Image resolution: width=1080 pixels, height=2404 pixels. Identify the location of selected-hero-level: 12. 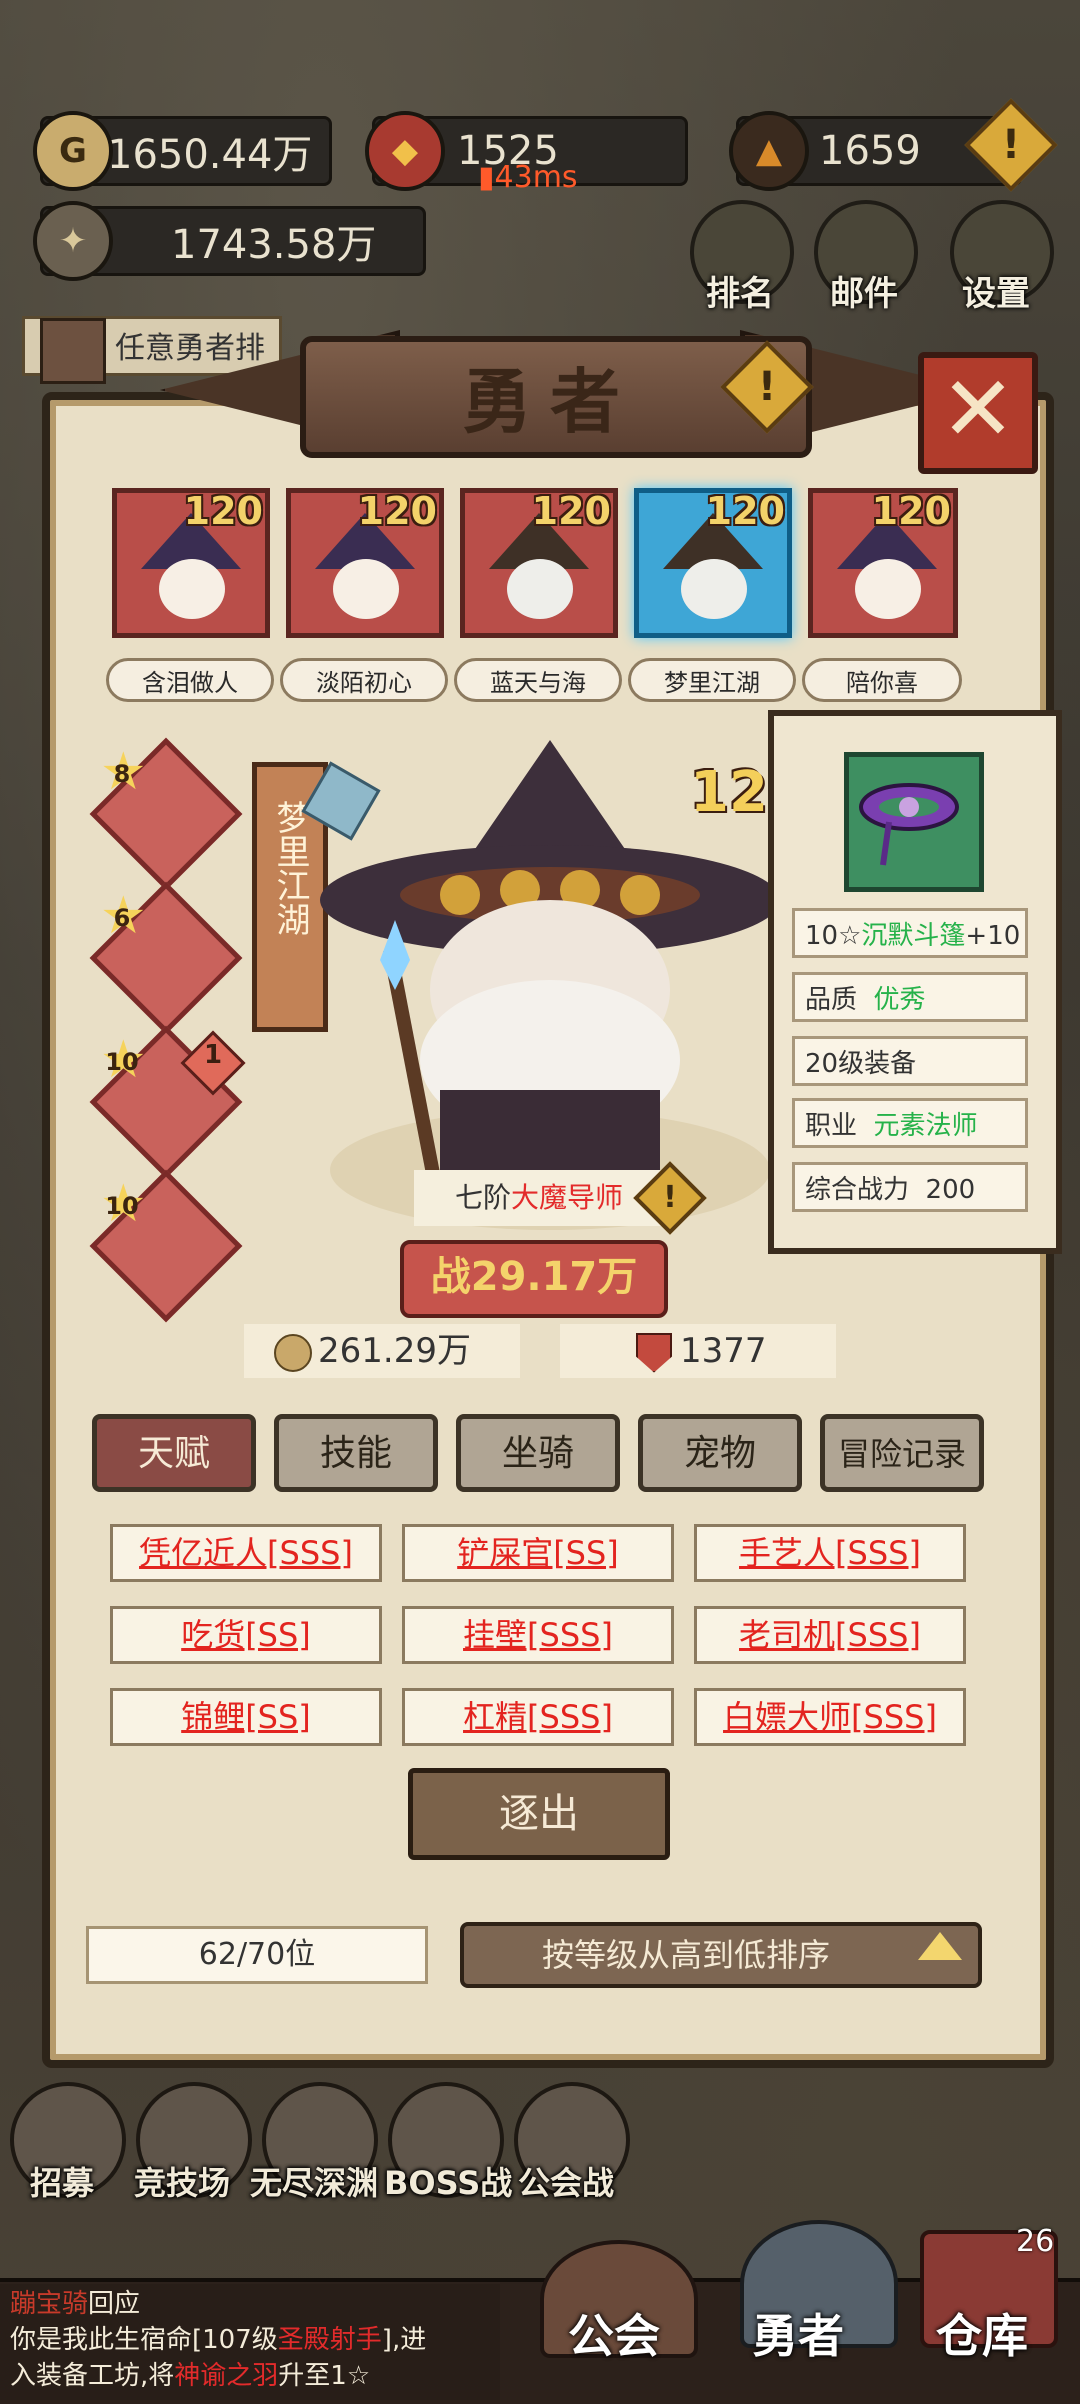
(729, 792).